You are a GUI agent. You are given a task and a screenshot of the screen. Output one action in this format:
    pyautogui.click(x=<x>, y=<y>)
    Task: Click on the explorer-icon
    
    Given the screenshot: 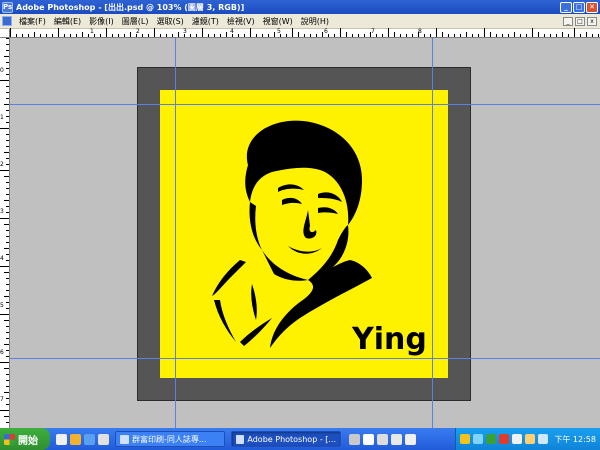 What is the action you would take?
    pyautogui.click(x=75, y=439)
    